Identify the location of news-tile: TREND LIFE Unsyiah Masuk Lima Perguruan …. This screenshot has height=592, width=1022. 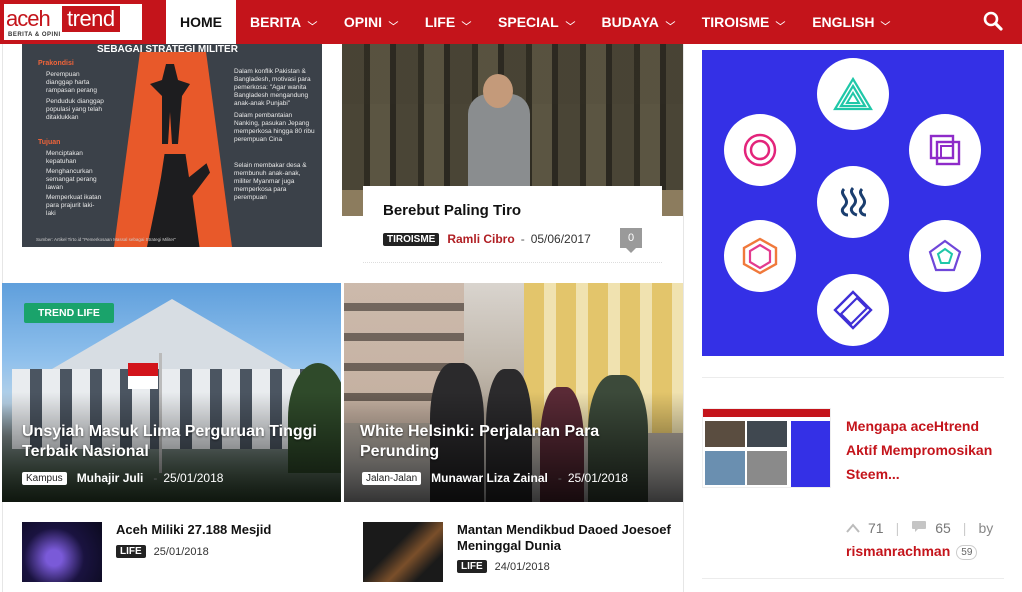
(171, 392).